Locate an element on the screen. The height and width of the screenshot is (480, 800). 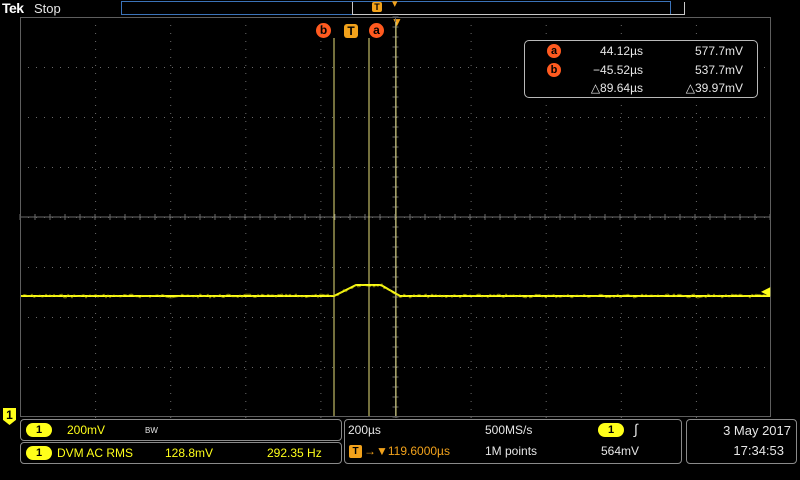
horizontal-delay: →▼119.6000µs is located at coordinates (407, 451).